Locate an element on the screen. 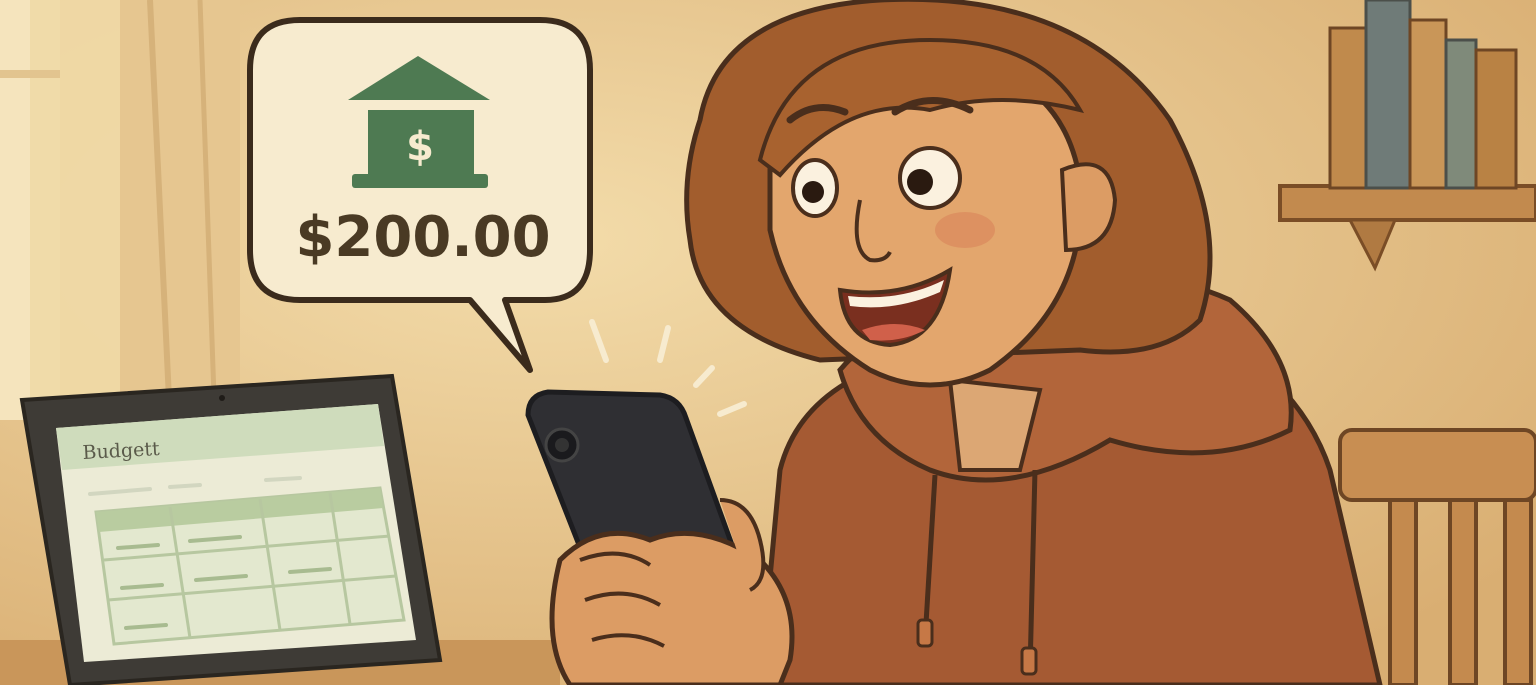 Image resolution: width=1536 pixels, height=685 pixels. balance-amount: $200.00 is located at coordinates (423, 237).